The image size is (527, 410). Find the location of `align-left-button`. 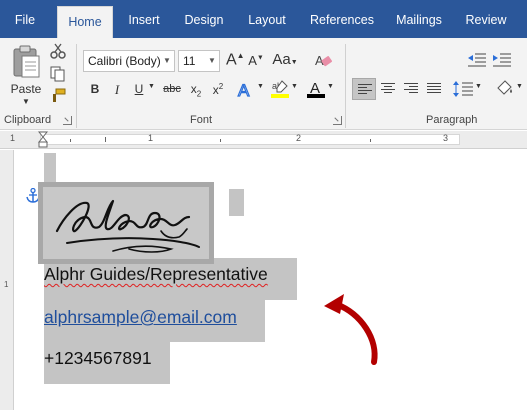

align-left-button is located at coordinates (364, 89).